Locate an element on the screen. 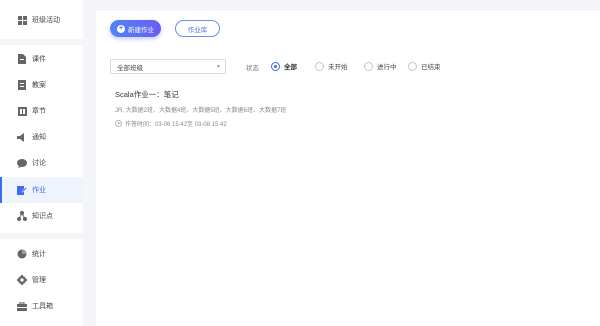 The height and width of the screenshot is (326, 600). pie-chart-icon is located at coordinates (22, 254).